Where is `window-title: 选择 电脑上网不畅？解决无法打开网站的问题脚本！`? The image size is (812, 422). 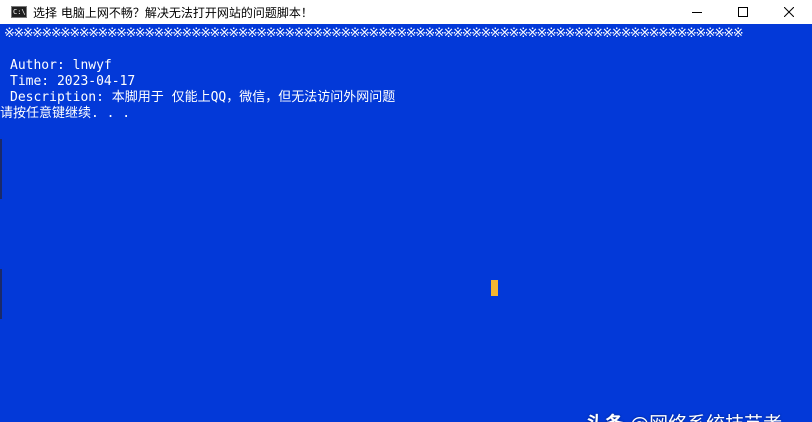 window-title: 选择 电脑上网不畅？解决无法打开网站的问题脚本！ is located at coordinates (173, 12).